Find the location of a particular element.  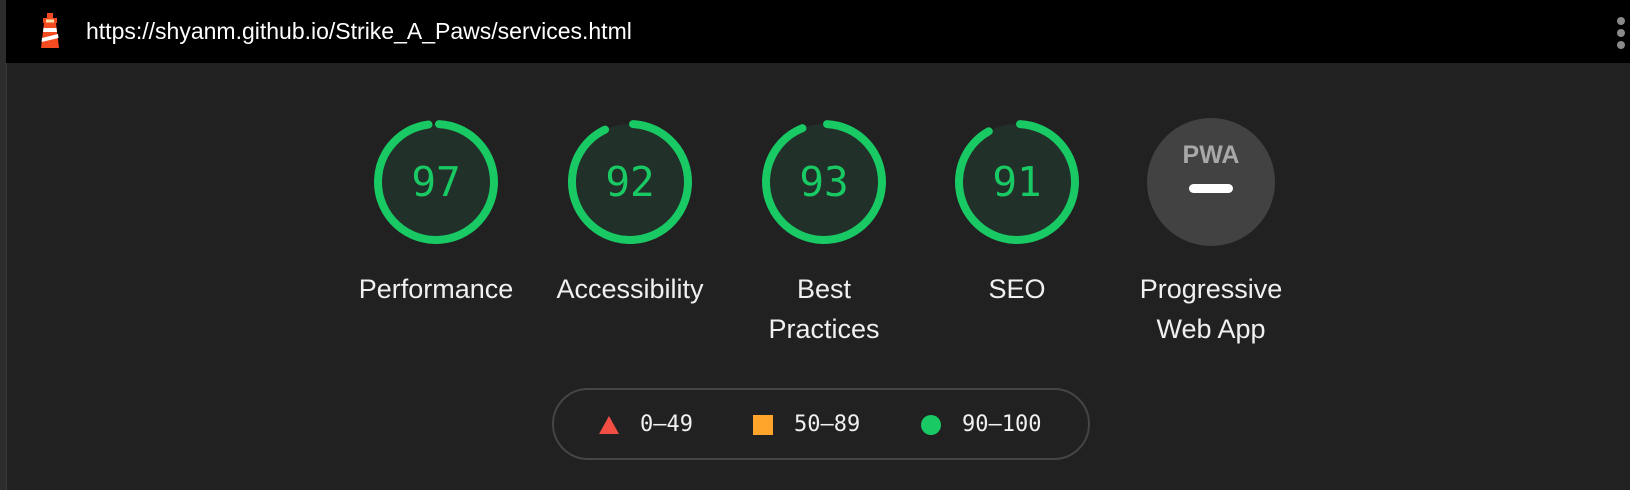

score-scale-legend: 0–49 50–89 90–100 is located at coordinates (821, 424).